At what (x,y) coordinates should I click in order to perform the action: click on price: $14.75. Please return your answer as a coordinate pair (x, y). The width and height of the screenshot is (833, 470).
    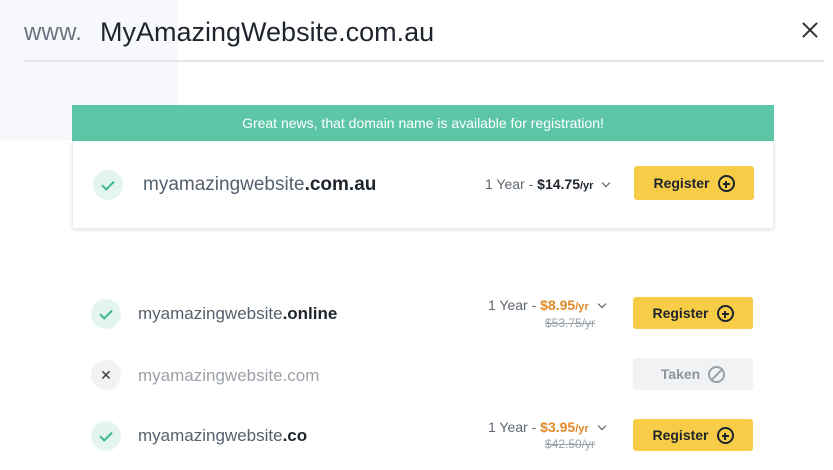
    Looking at the image, I should click on (558, 184).